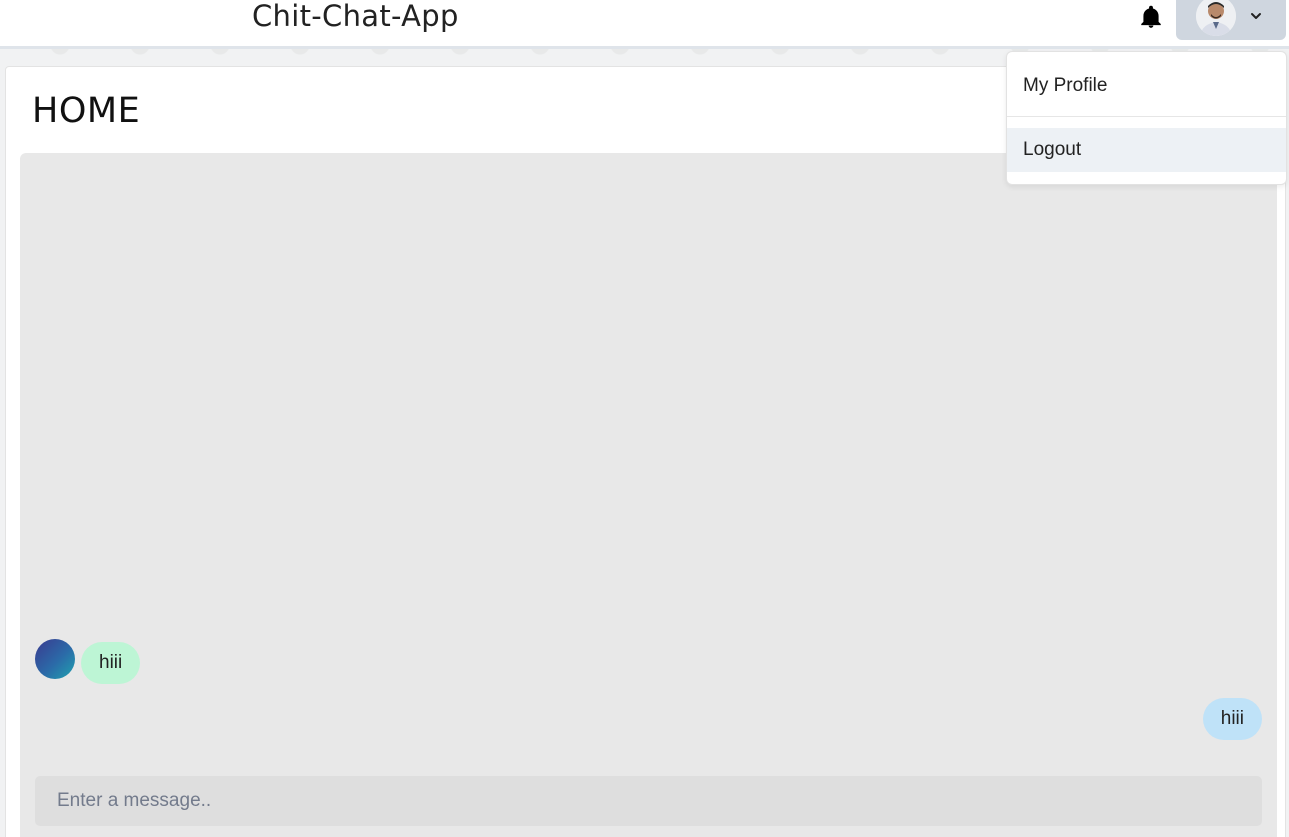  I want to click on bell-icon, so click(1151, 16).